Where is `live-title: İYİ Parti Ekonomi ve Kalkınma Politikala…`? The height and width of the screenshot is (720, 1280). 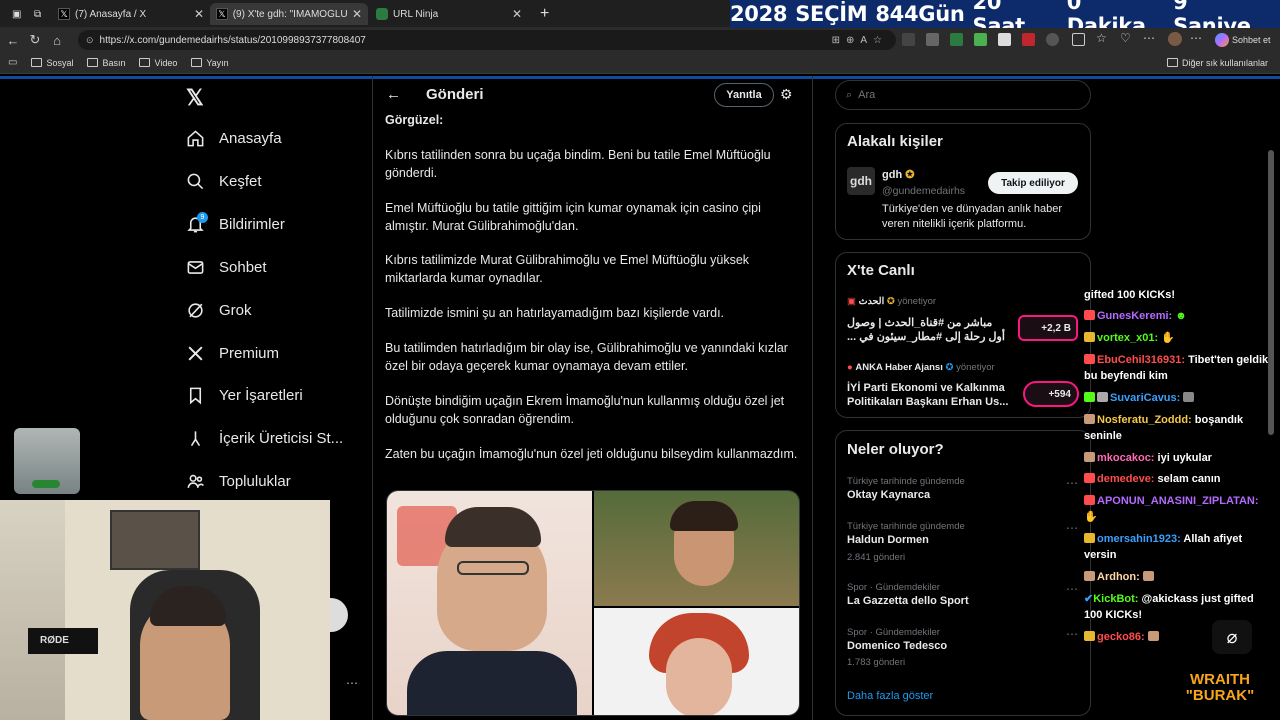 live-title: İYİ Parti Ekonomi ve Kalkınma Politikala… is located at coordinates (929, 395).